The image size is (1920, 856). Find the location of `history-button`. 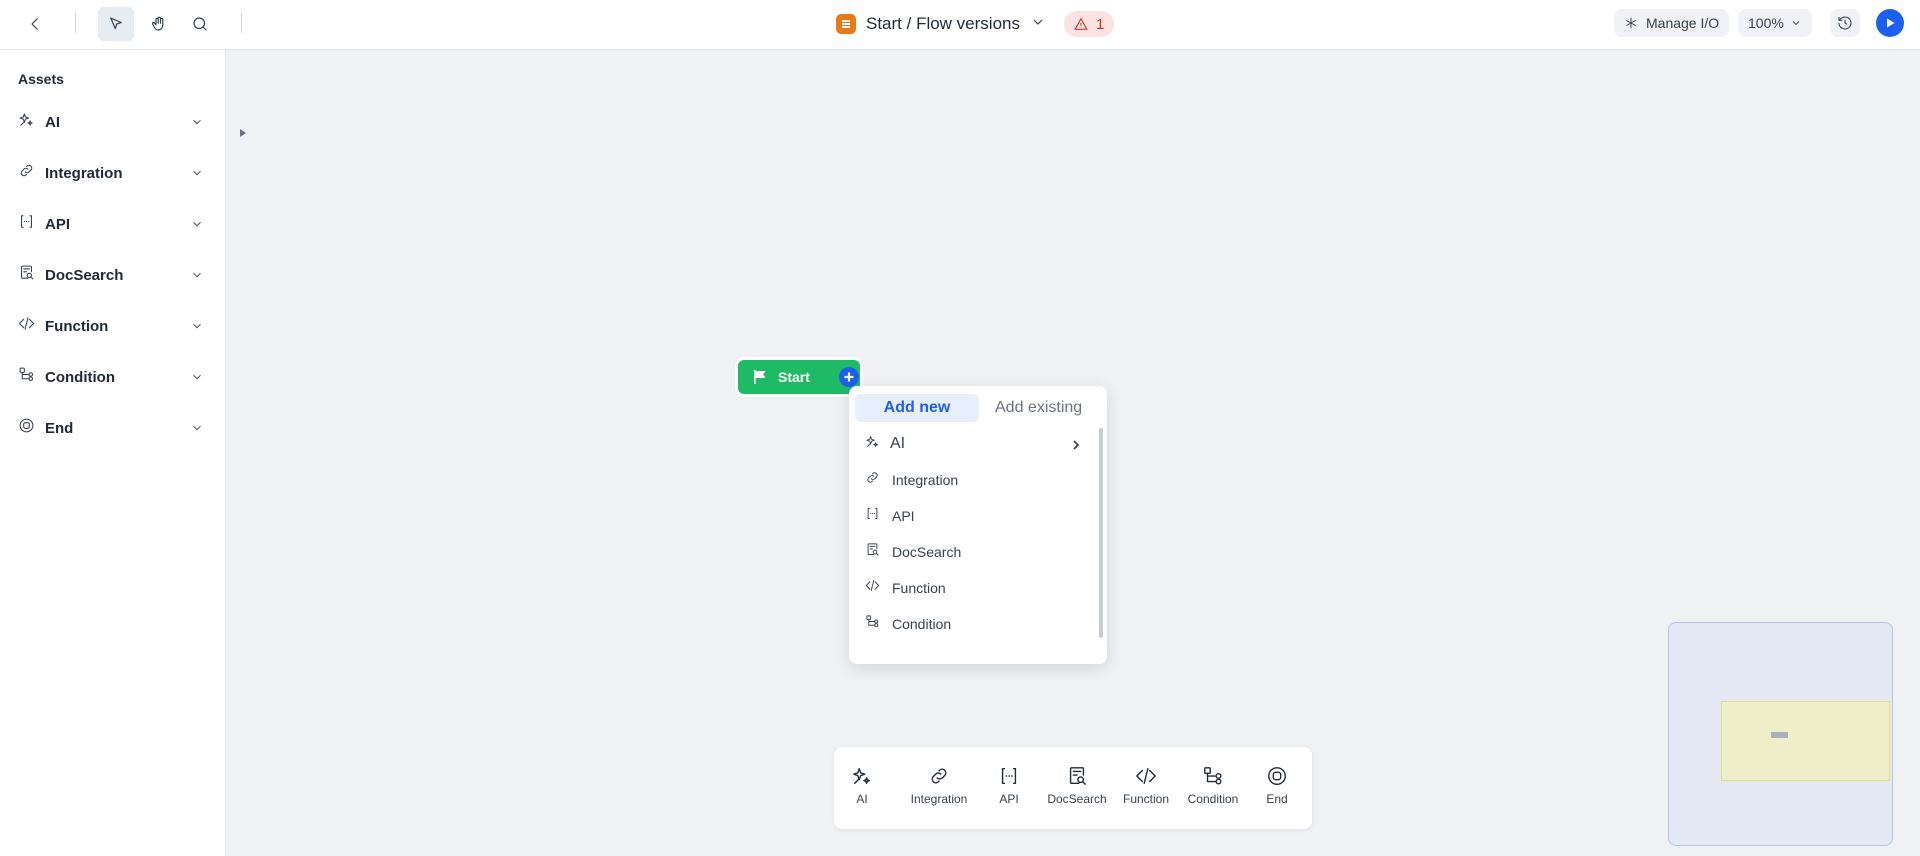

history-button is located at coordinates (1845, 23).